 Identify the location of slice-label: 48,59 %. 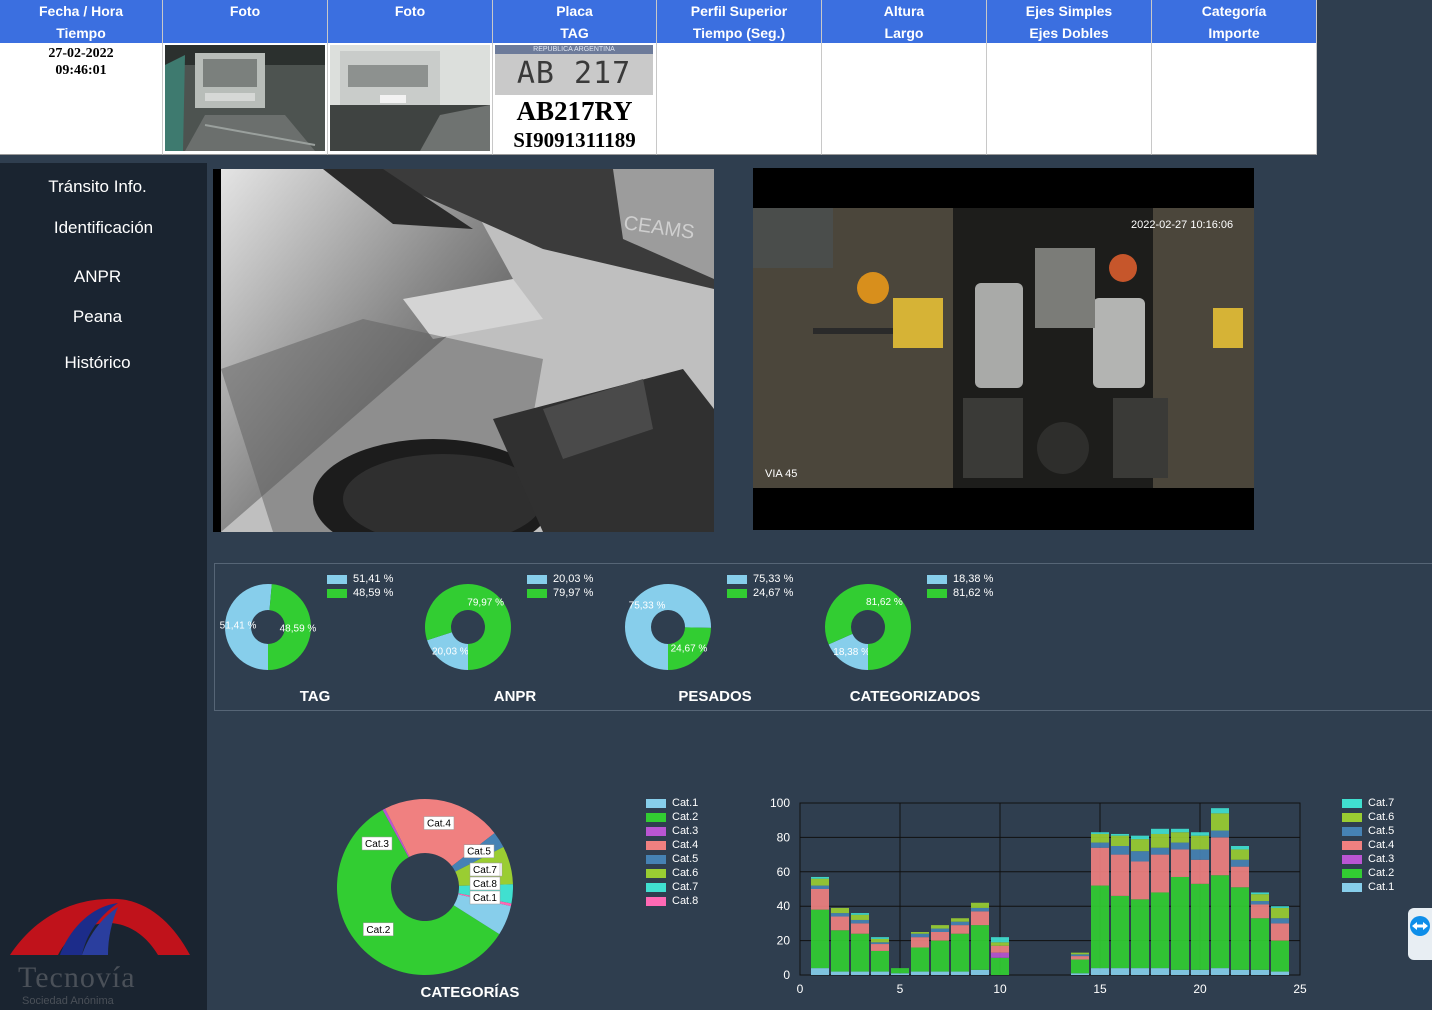
(298, 628).